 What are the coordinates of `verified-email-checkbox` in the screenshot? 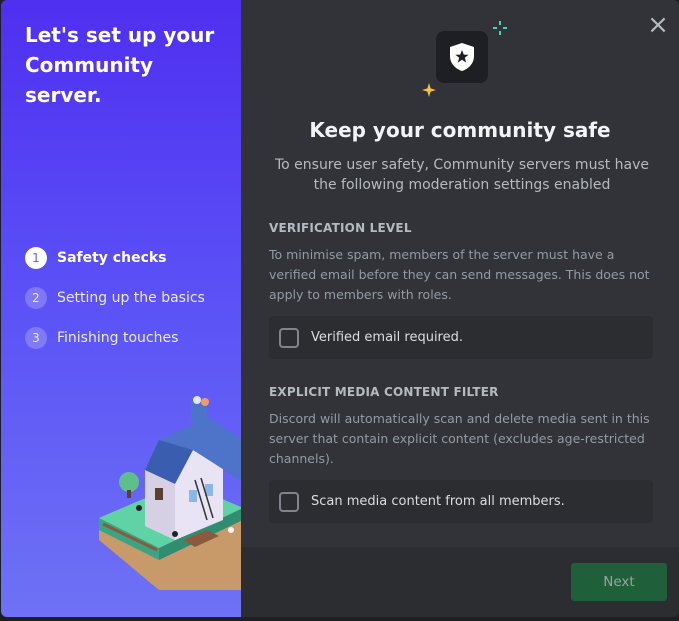 It's located at (289, 337).